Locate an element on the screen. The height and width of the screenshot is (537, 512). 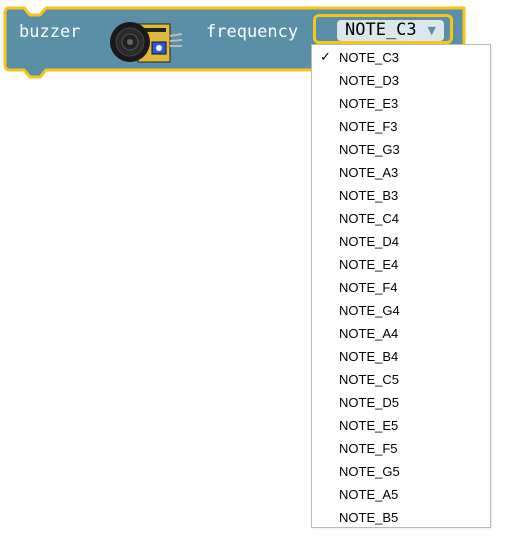
menu-item-label: NOTE_F3 is located at coordinates (368, 126).